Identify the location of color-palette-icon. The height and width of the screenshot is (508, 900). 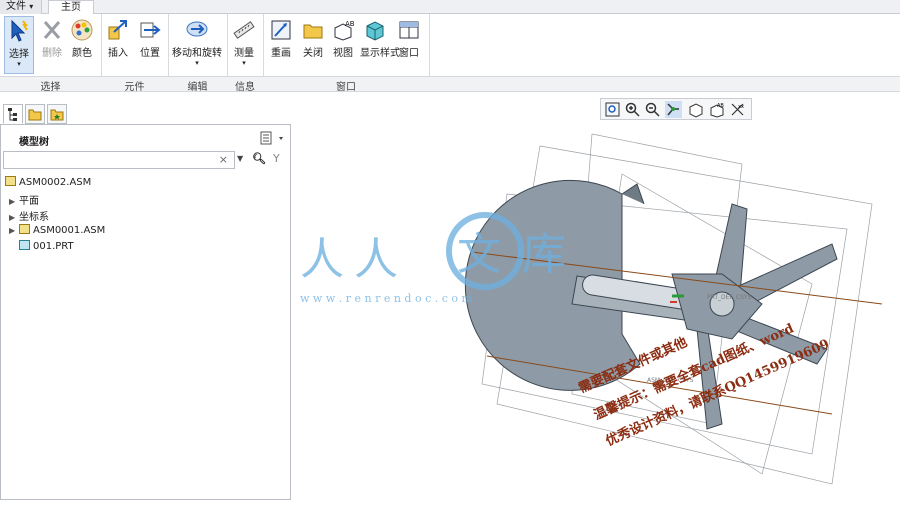
(82, 30).